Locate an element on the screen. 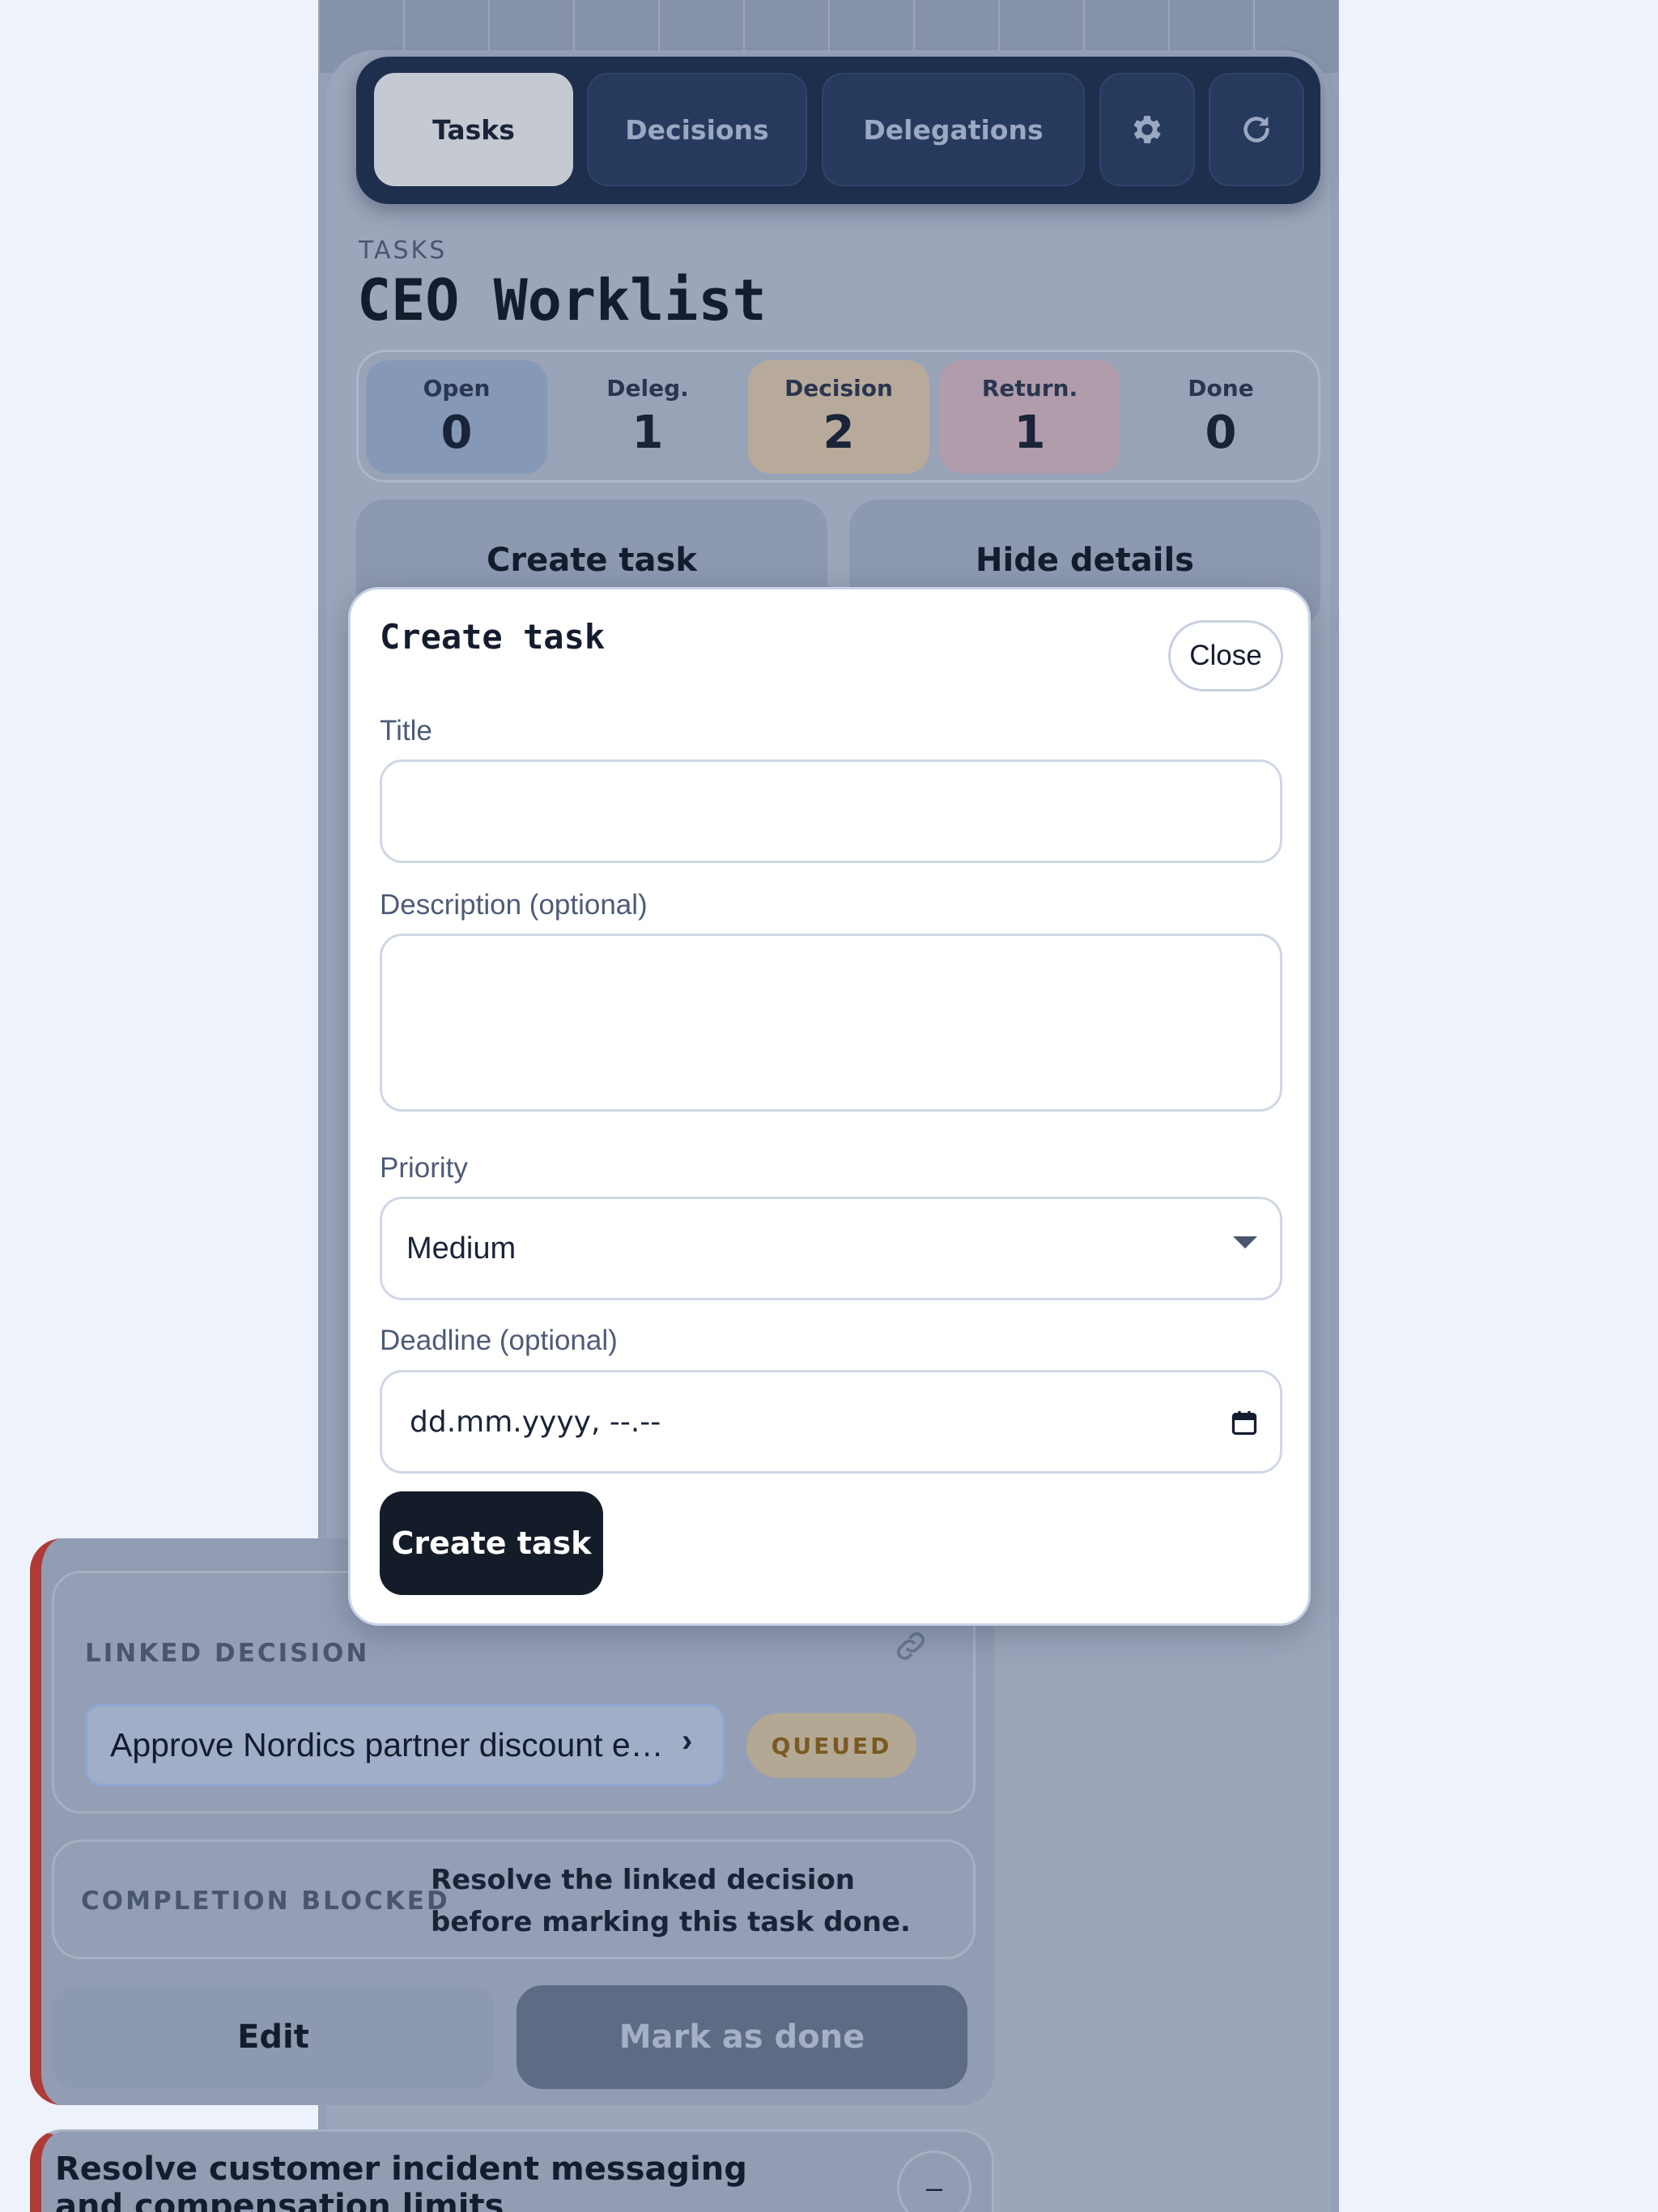 The height and width of the screenshot is (2212, 1658). counter-decision: Decision 2 is located at coordinates (838, 417).